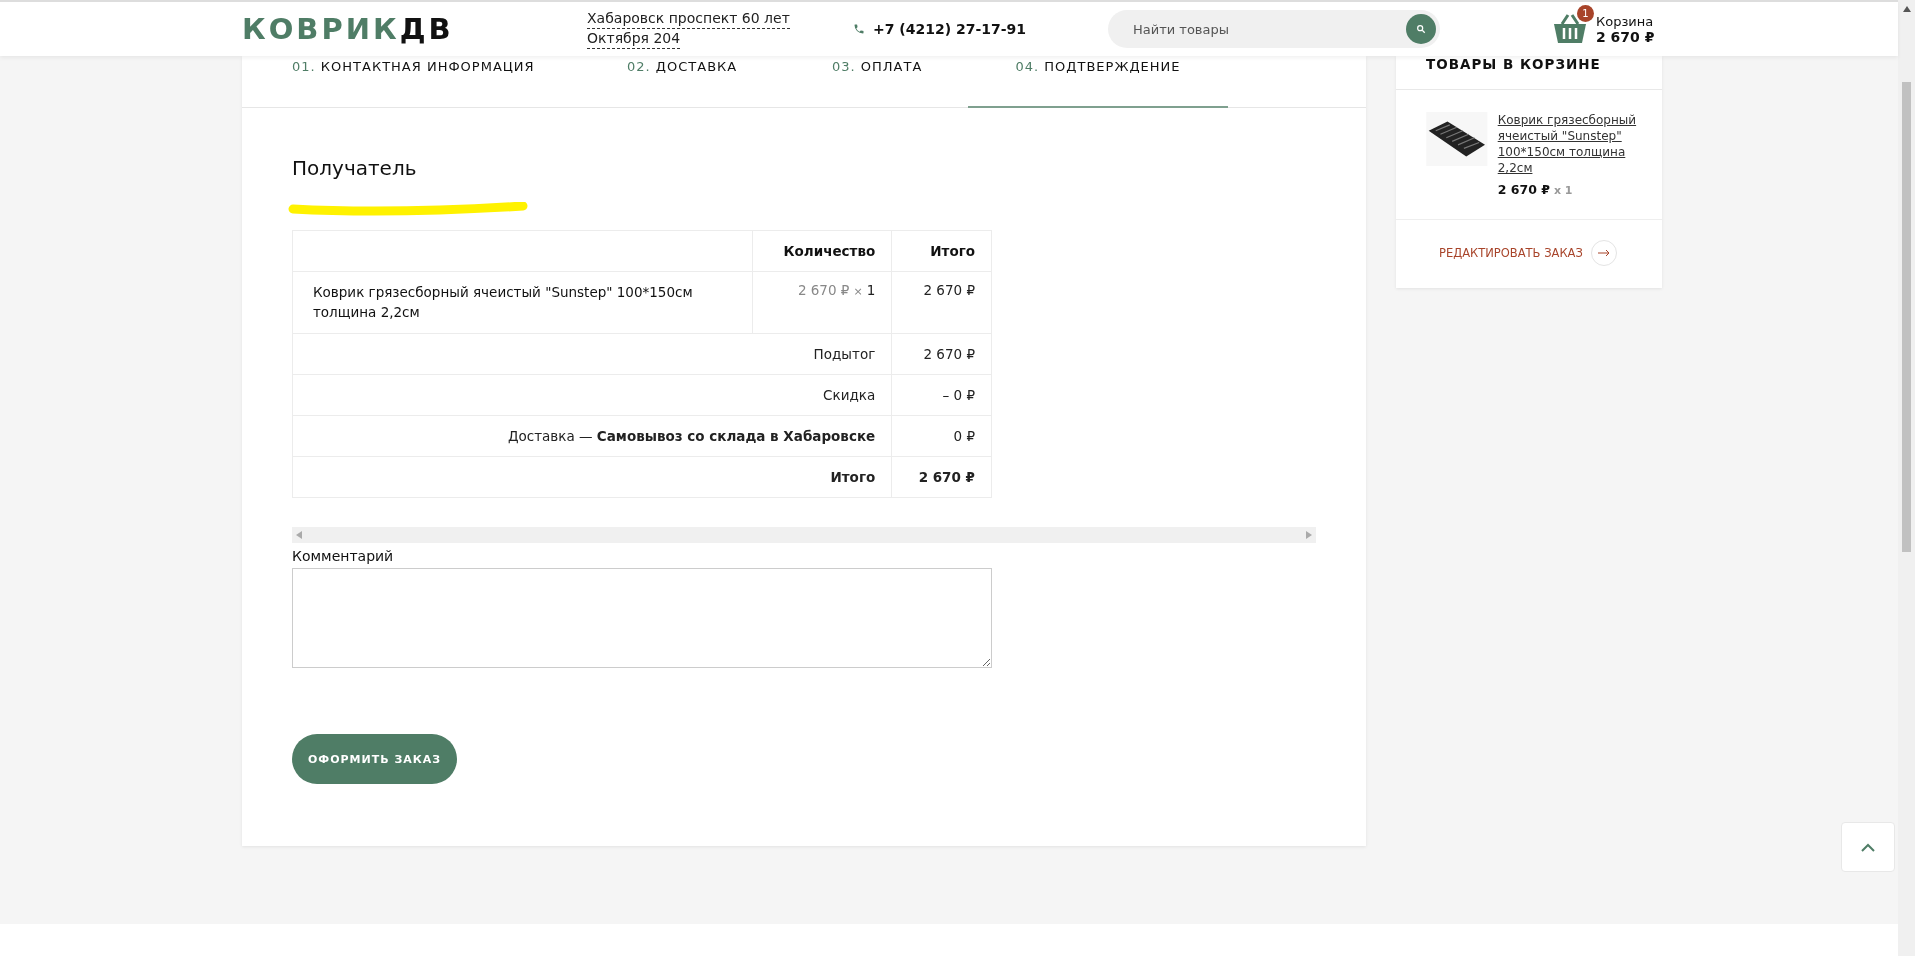 This screenshot has height=956, width=1915. I want to click on product-price: 2 670 ₽ x 1, so click(1535, 189).